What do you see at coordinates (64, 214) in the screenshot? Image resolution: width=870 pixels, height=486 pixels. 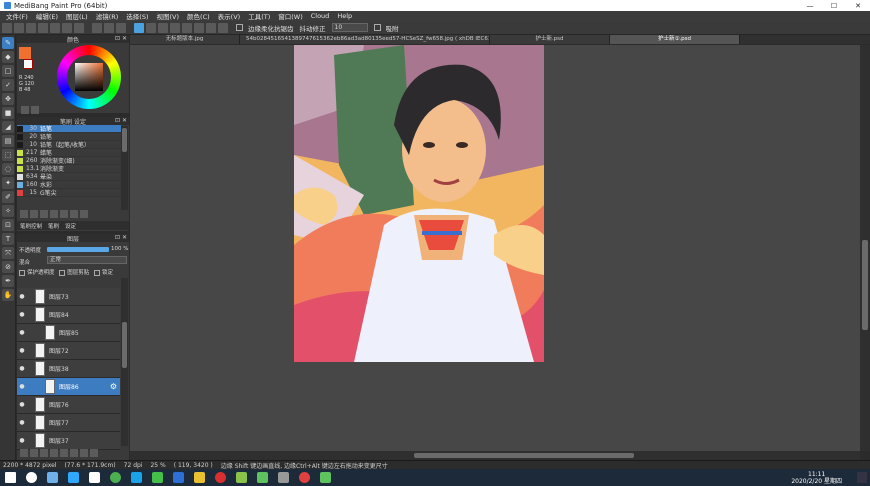 I see `brush-folder-icon` at bounding box center [64, 214].